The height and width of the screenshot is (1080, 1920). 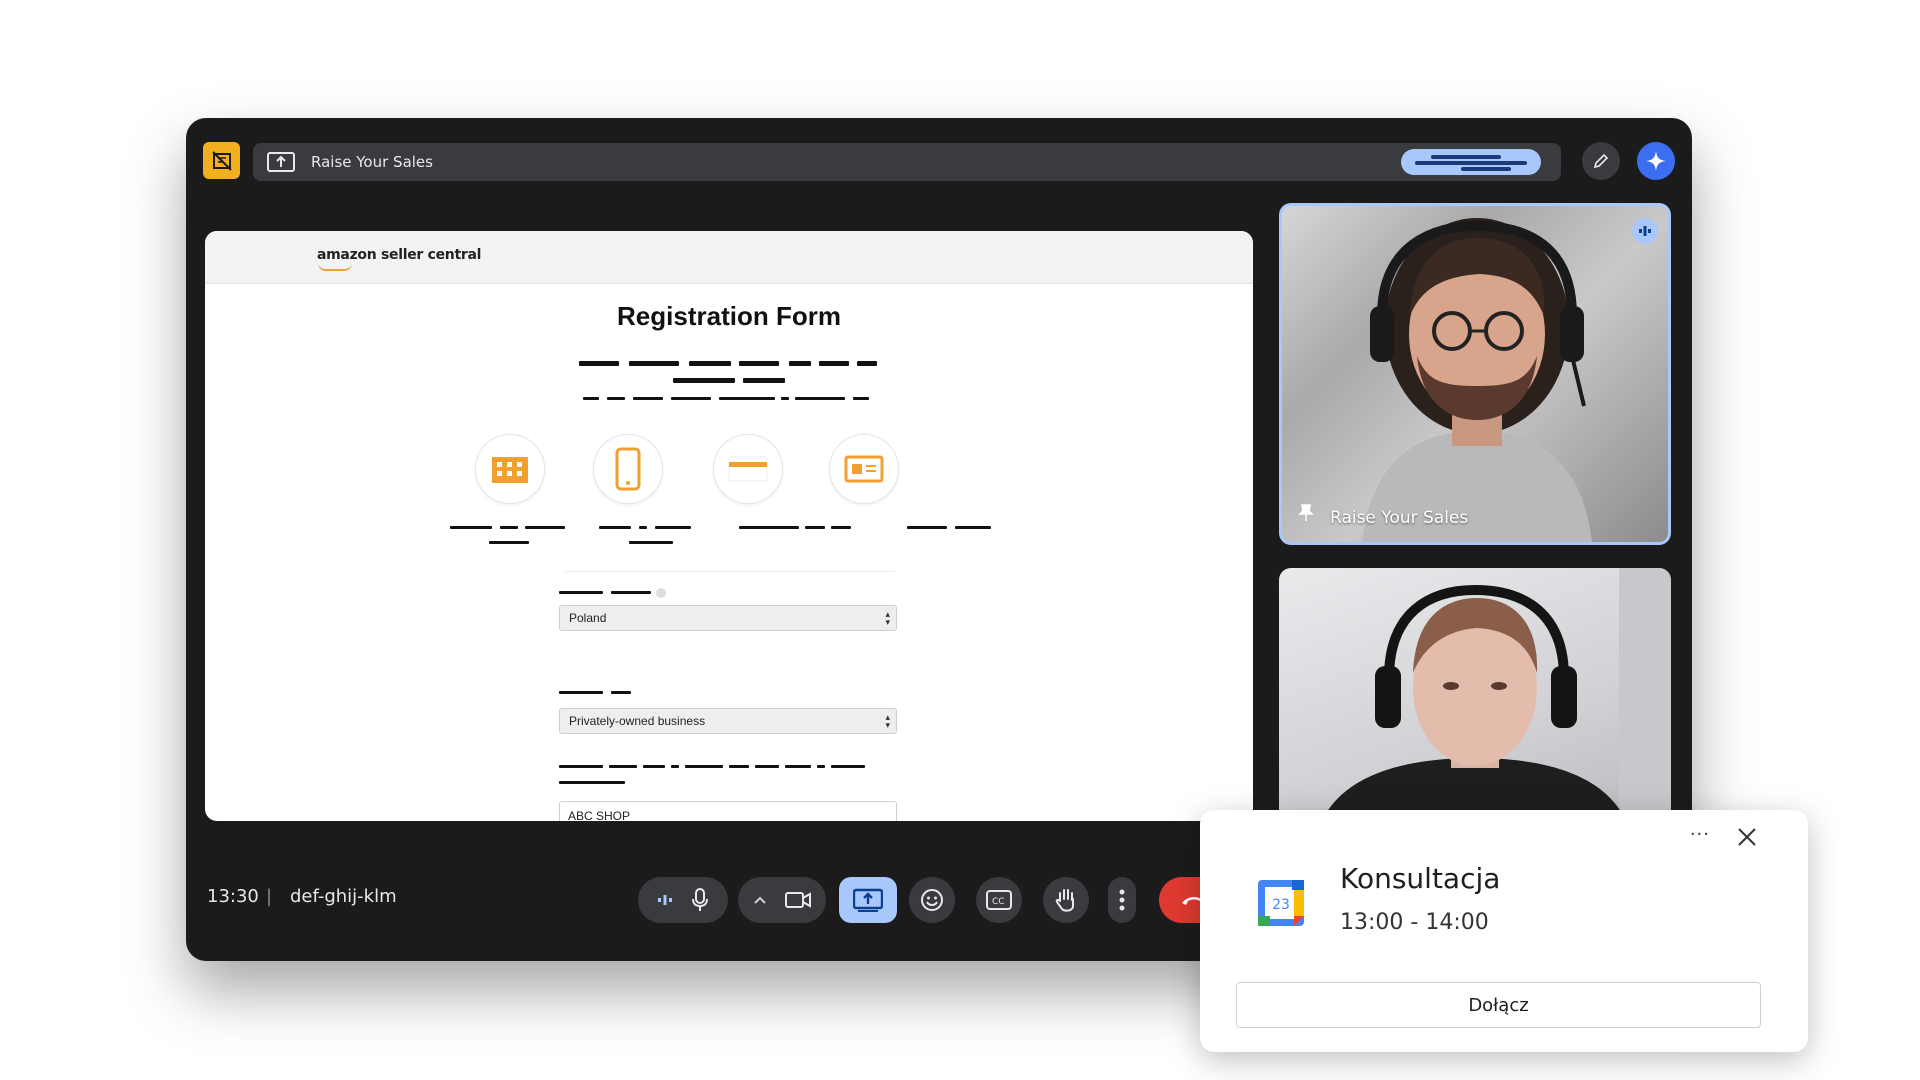 What do you see at coordinates (1471, 162) in the screenshot?
I see `presentation-status-pill` at bounding box center [1471, 162].